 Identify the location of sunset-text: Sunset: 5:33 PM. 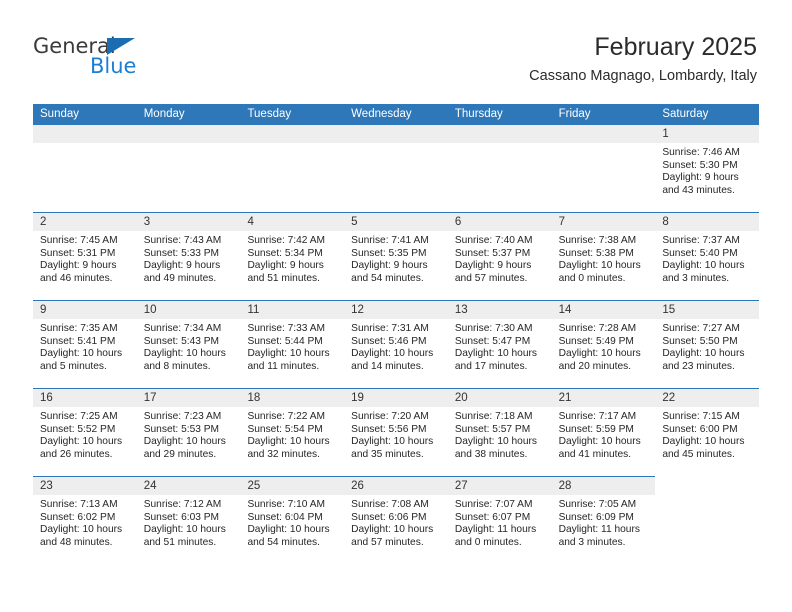
(181, 253).